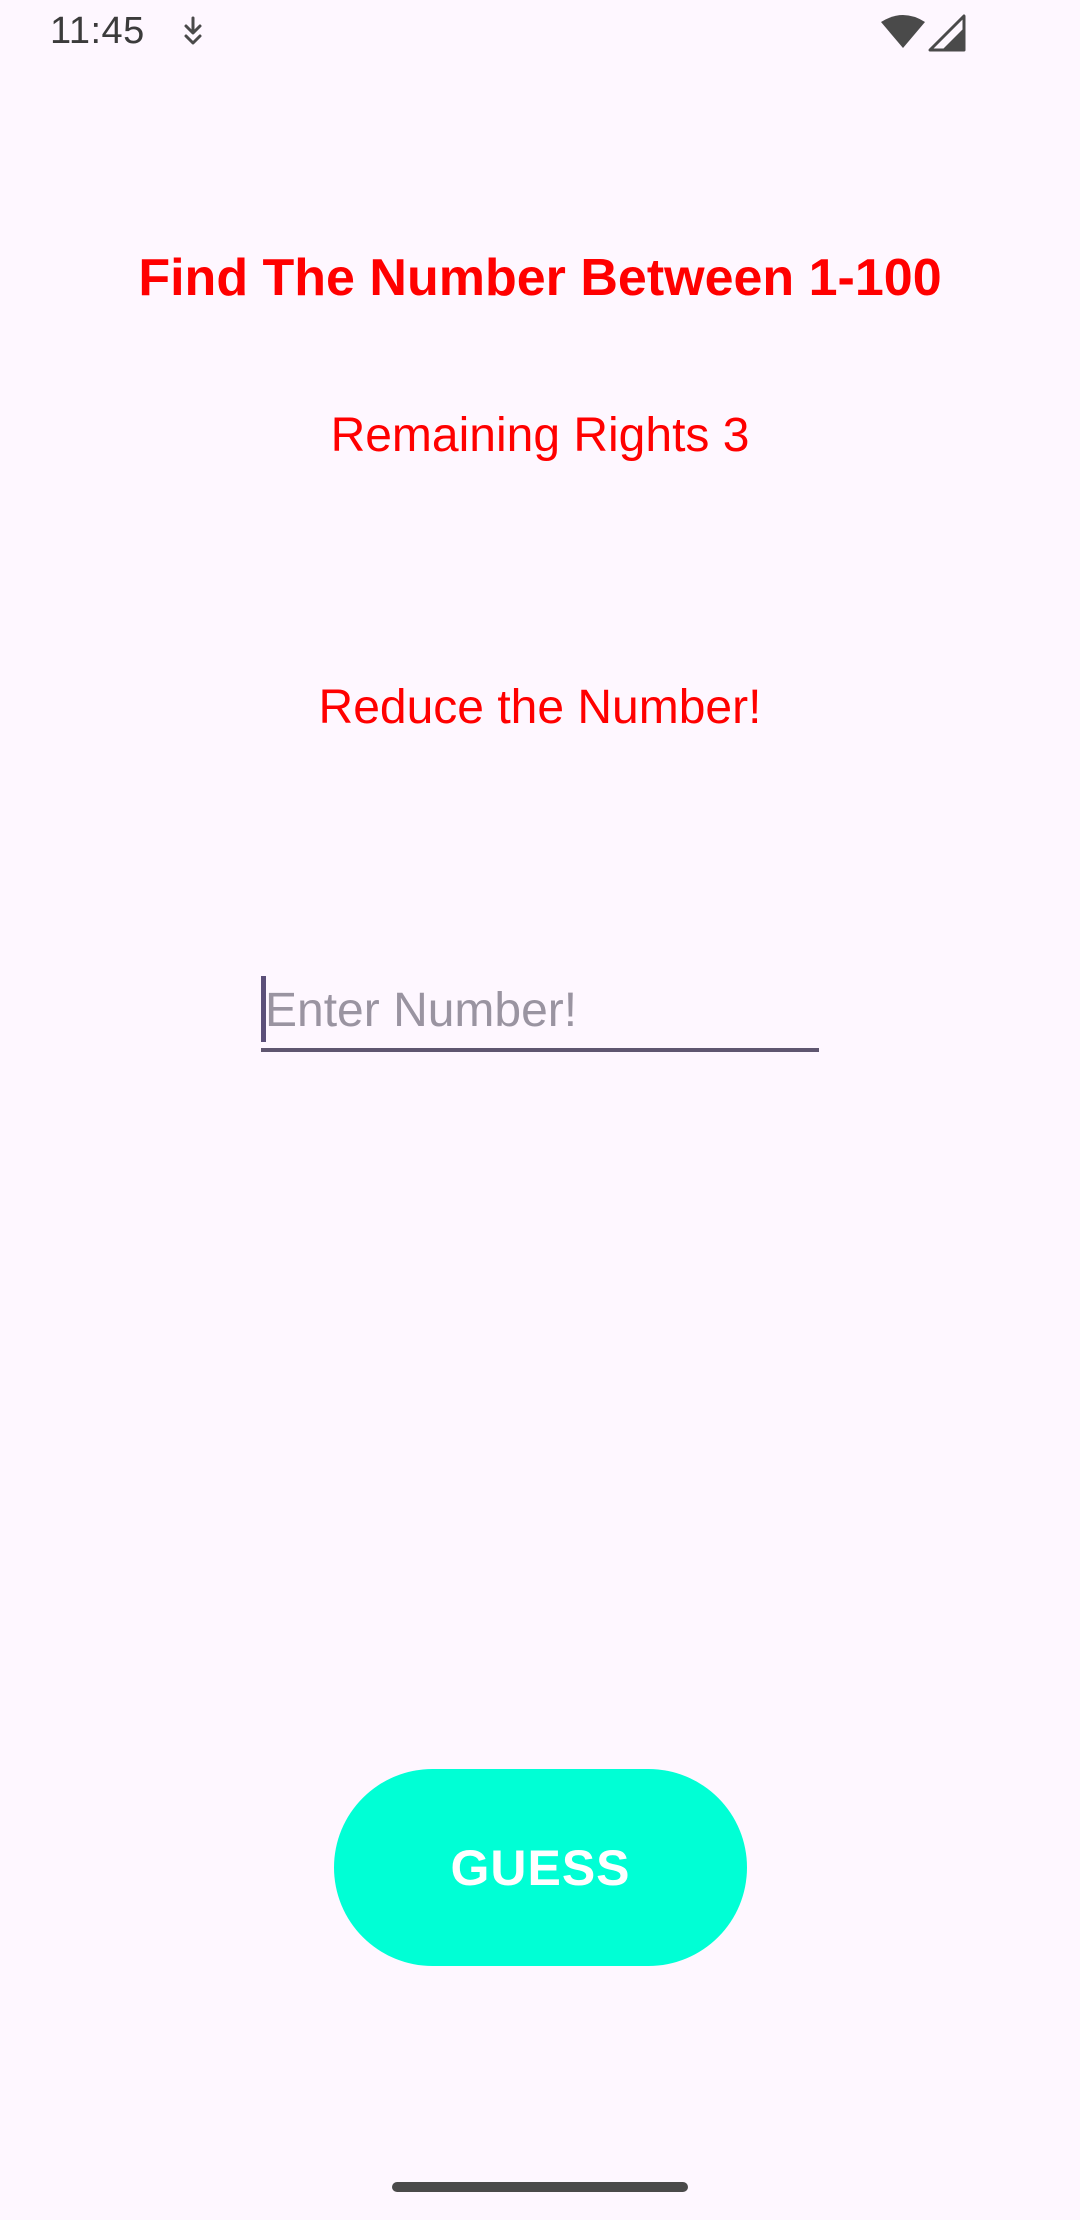 Image resolution: width=1080 pixels, height=2220 pixels. Describe the element at coordinates (193, 30) in the screenshot. I see `notification-icon` at that location.